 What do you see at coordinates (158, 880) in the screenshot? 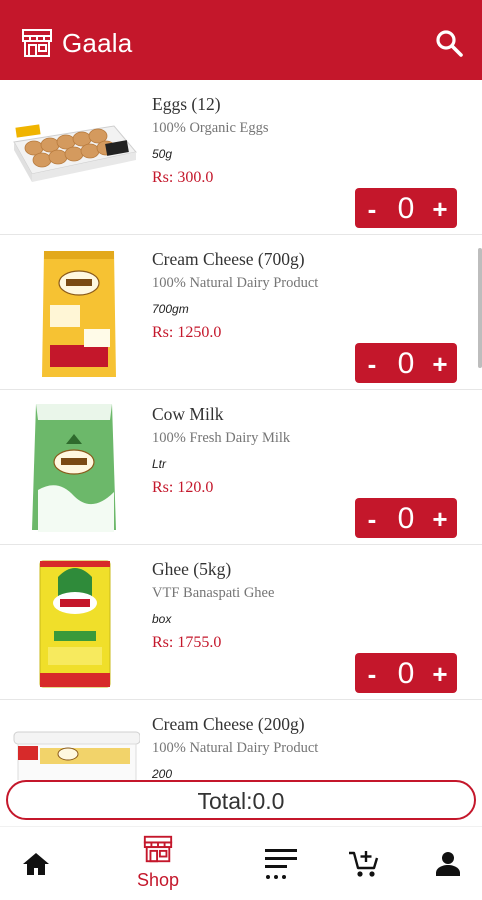
I see `nav-shop-label: Shop` at bounding box center [158, 880].